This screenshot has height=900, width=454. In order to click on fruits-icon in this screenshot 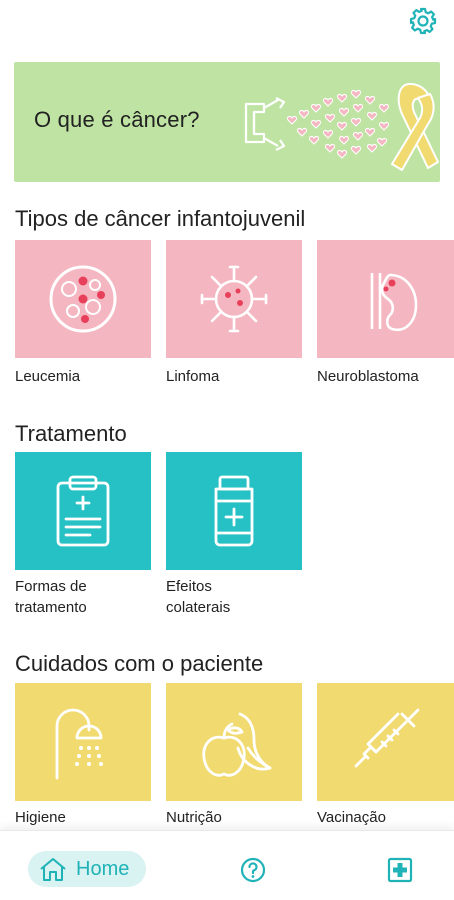, I will do `click(237, 744)`.